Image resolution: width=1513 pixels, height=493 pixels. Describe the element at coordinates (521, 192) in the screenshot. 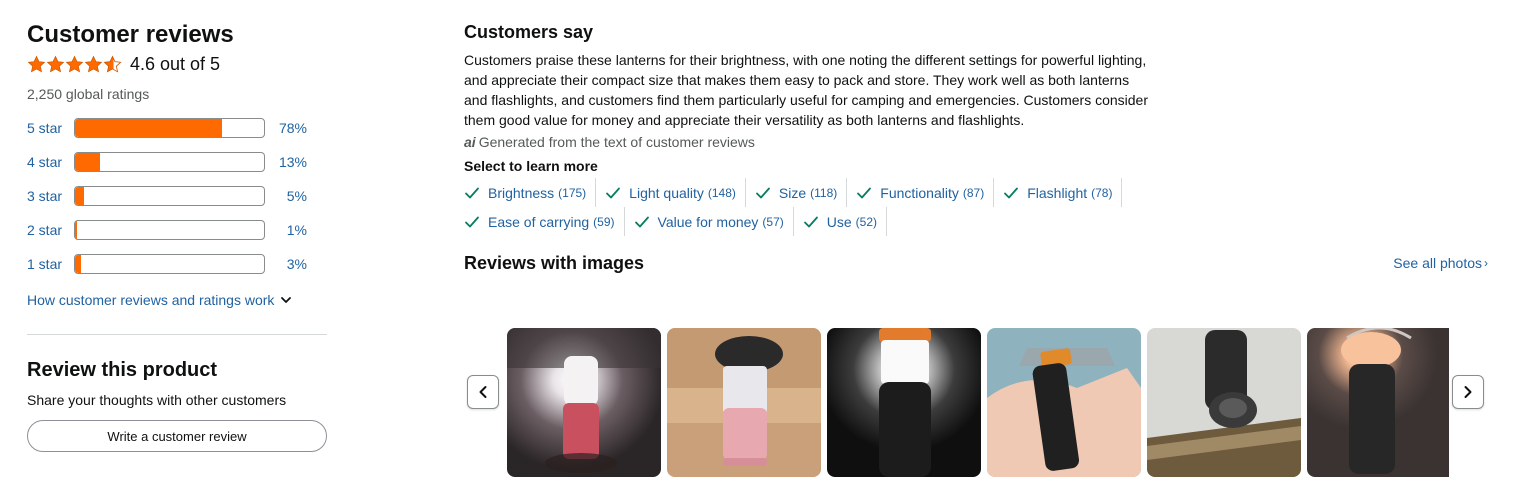

I see `aspect-chip-label: Brightness` at that location.